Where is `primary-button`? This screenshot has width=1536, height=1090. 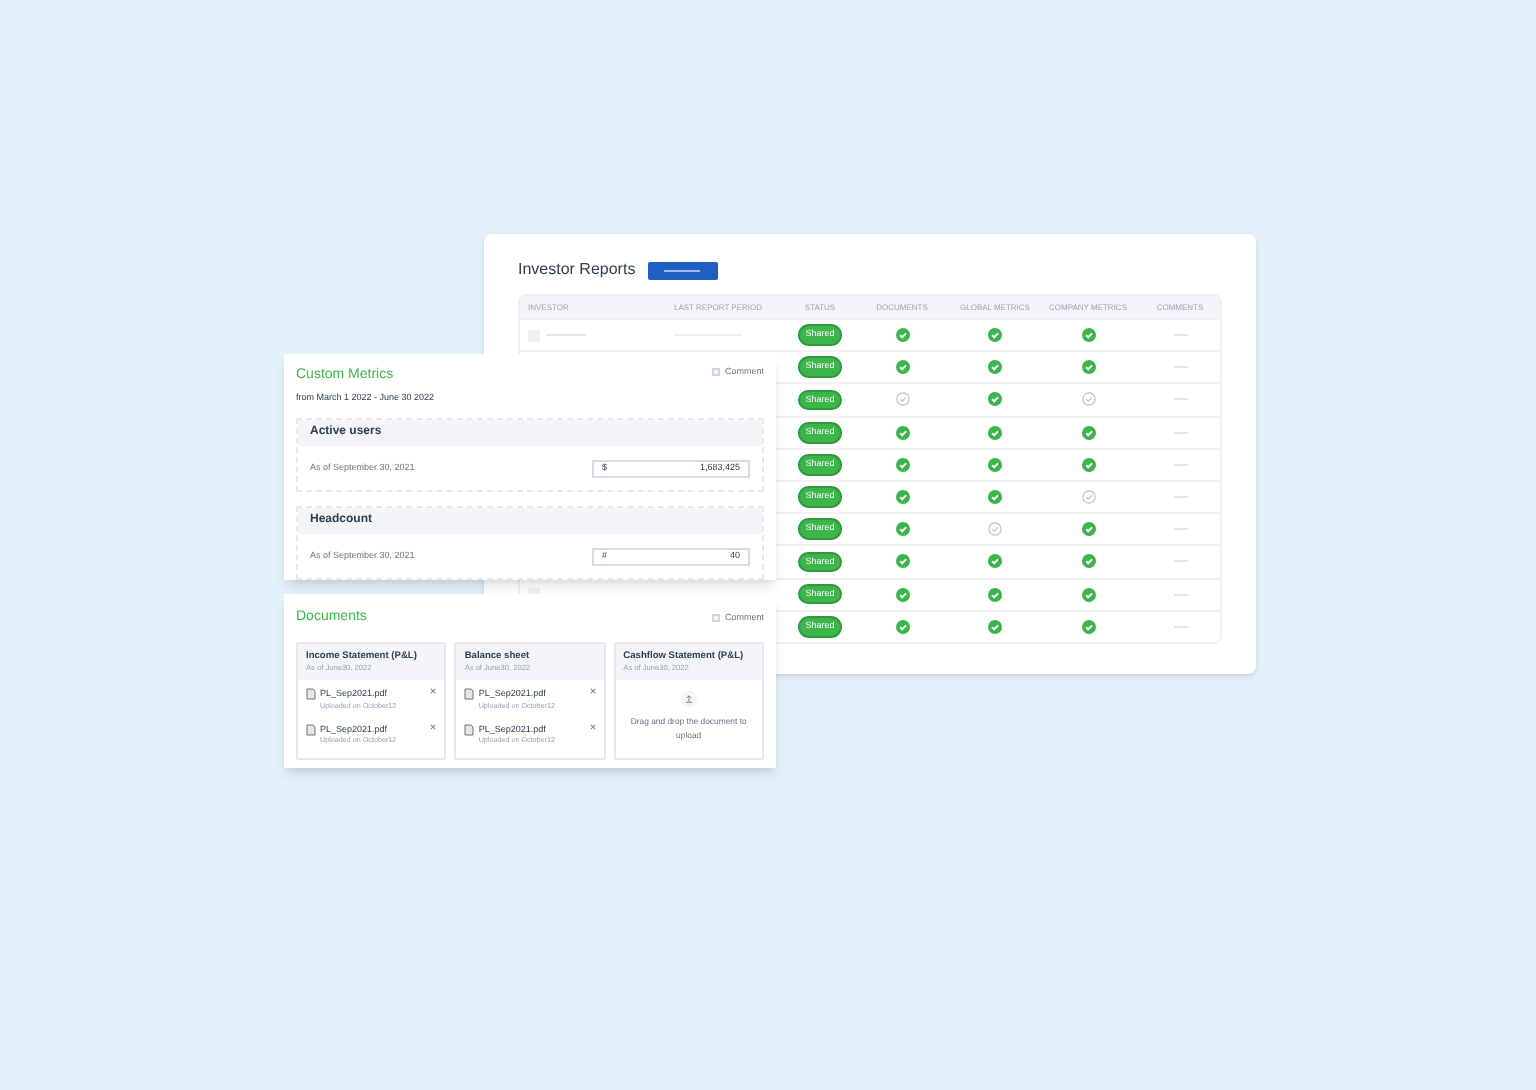 primary-button is located at coordinates (682, 270).